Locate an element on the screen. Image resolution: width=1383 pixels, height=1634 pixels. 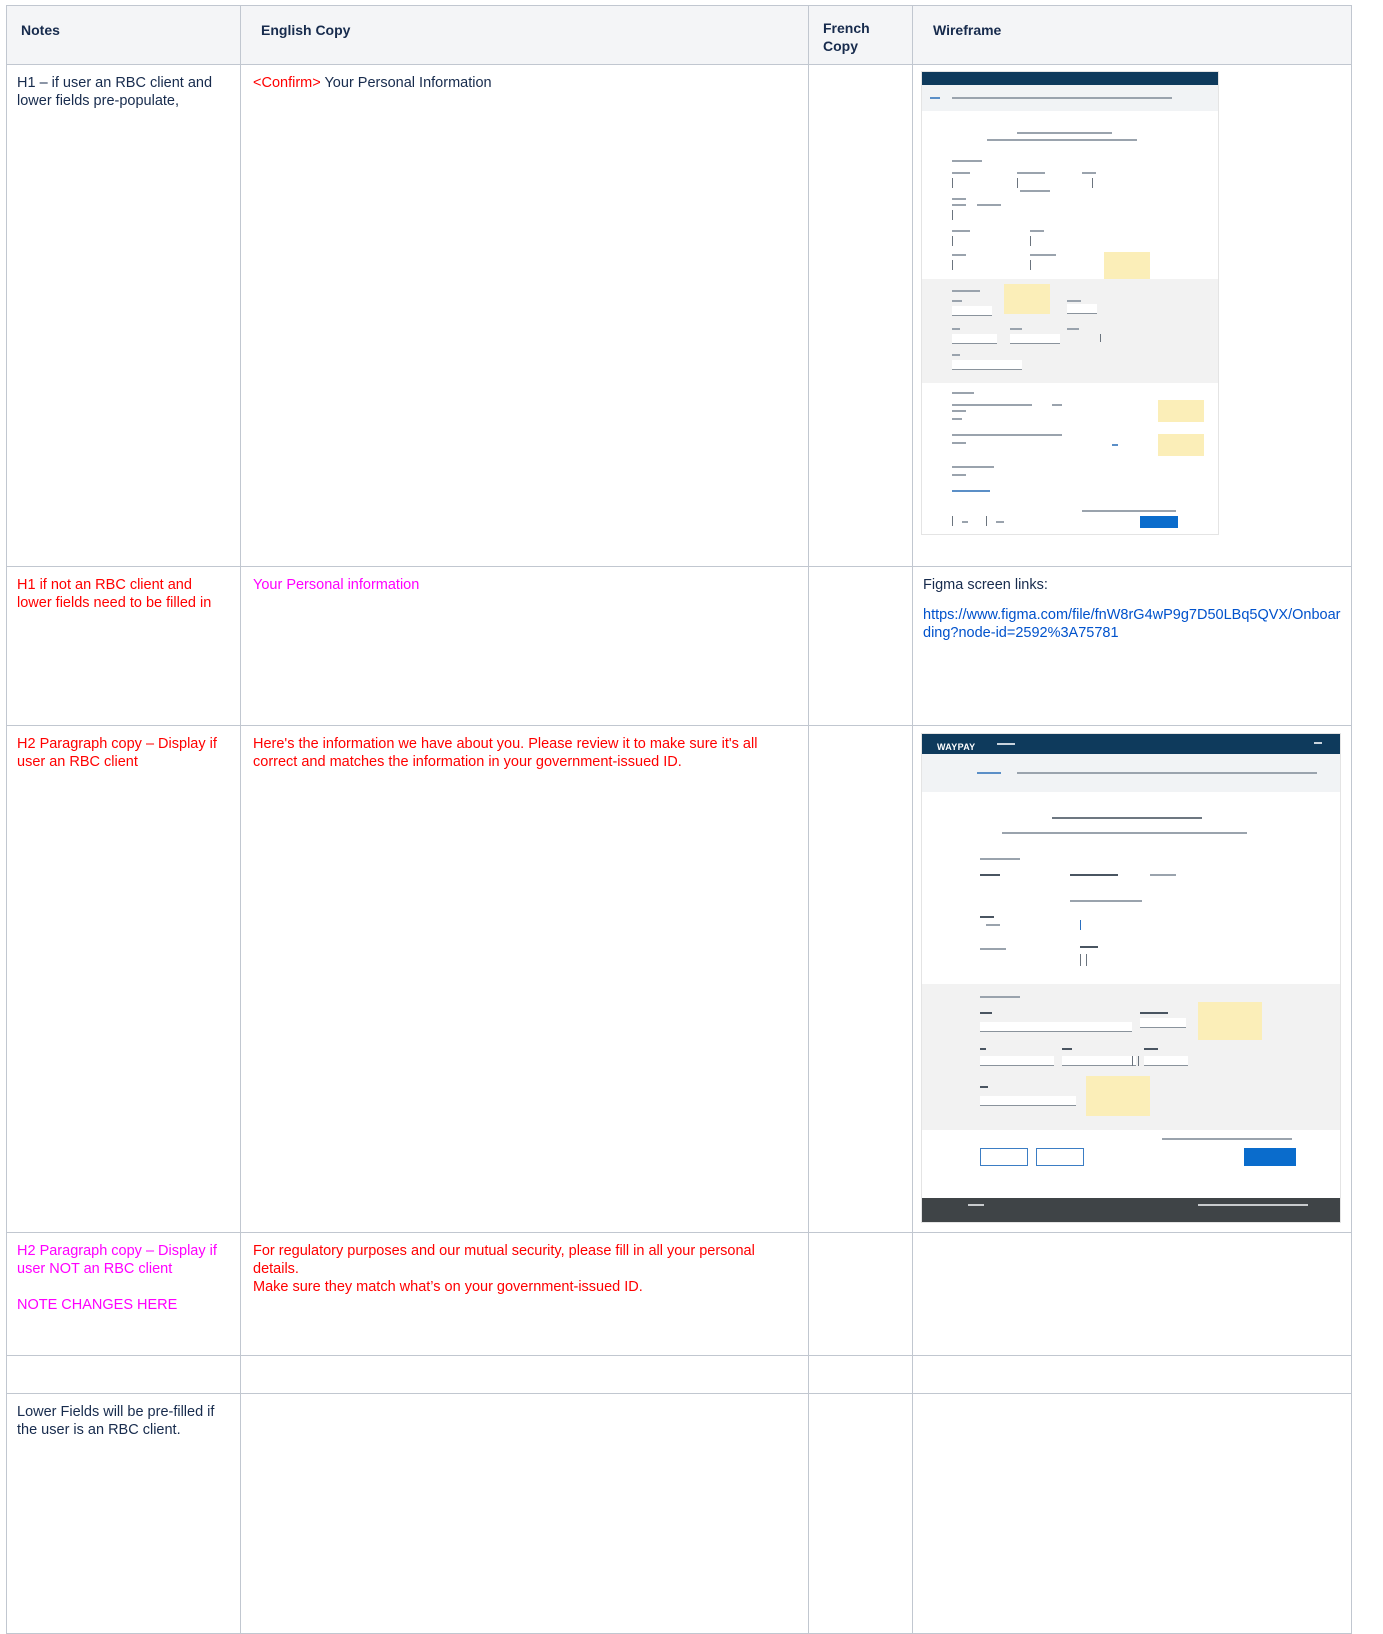
table-row is located at coordinates (679, 1374).